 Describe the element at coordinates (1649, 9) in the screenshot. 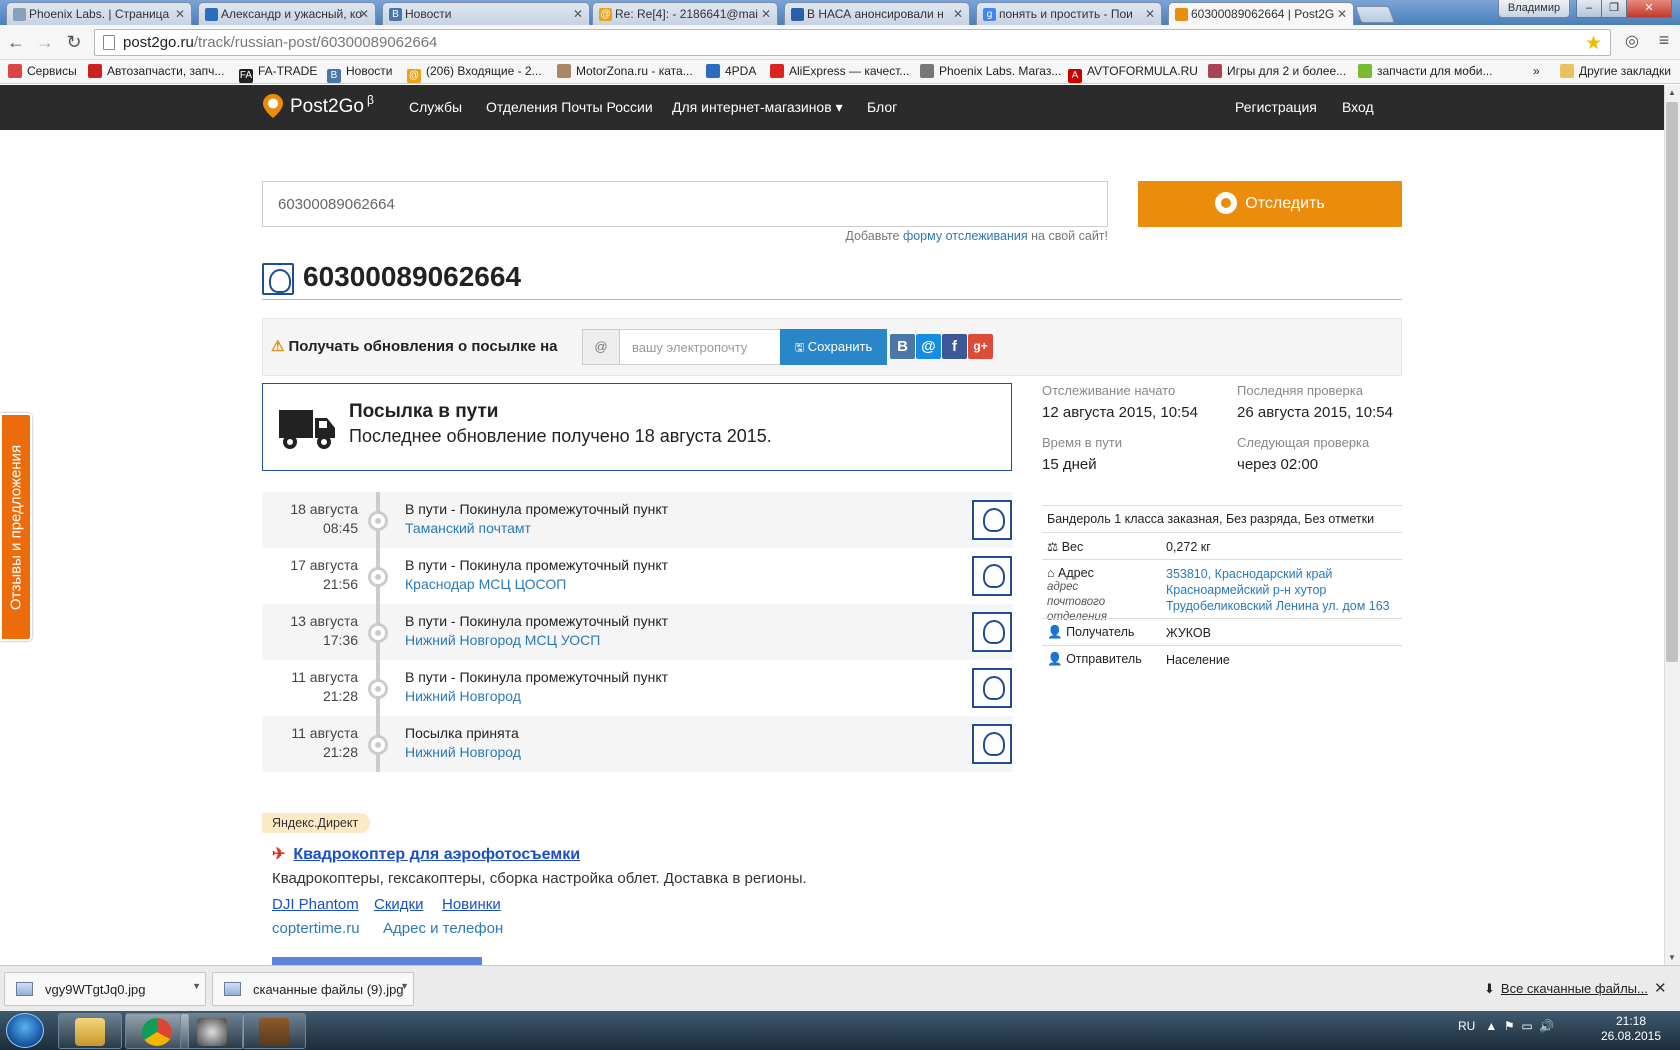

I see `close-window-button: ✕` at that location.